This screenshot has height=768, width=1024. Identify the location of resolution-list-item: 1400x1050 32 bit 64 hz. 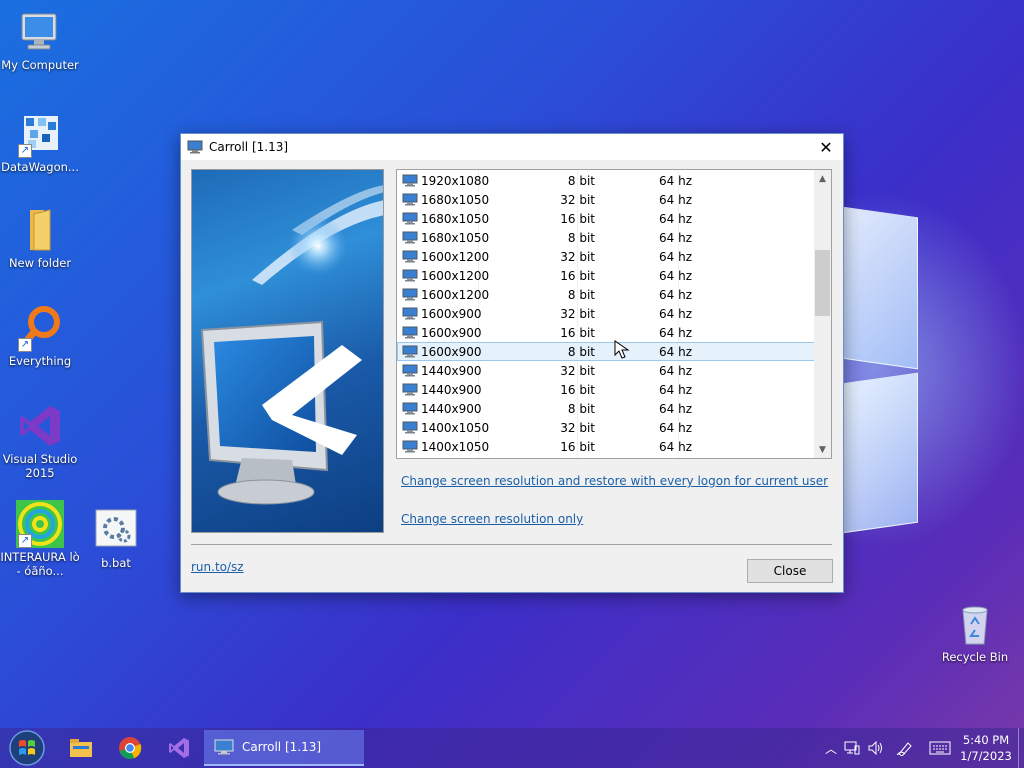
(606, 427).